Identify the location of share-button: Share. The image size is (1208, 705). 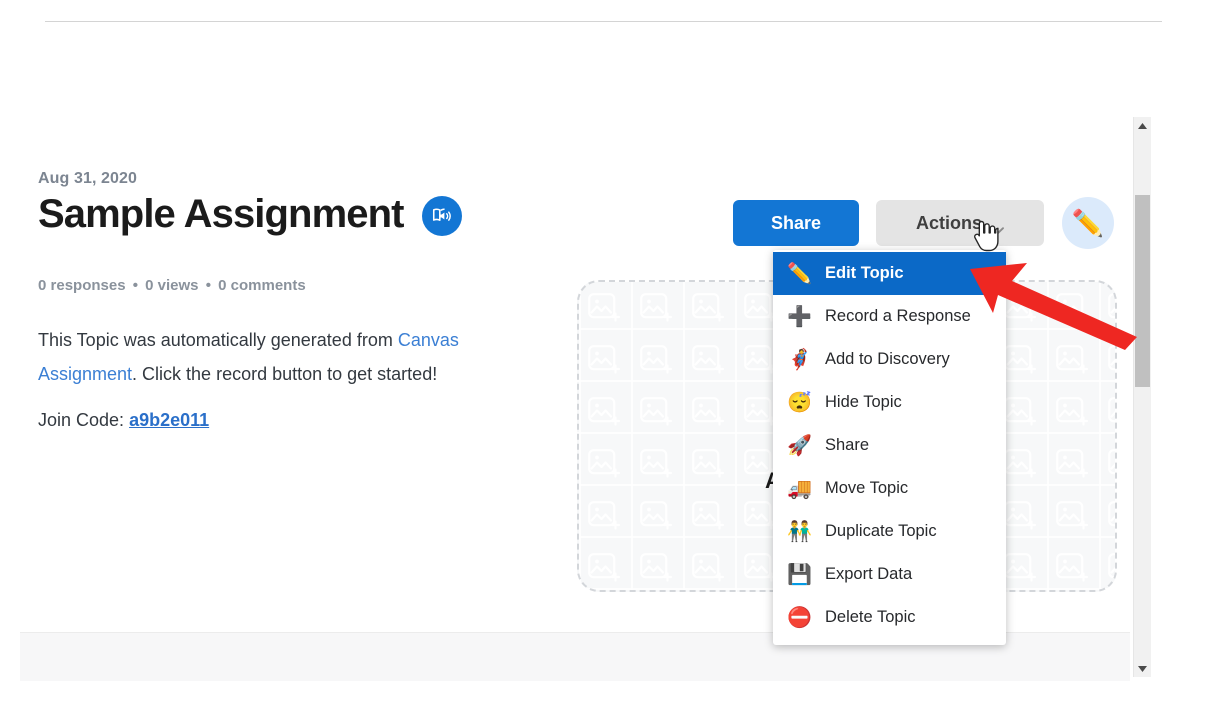
(796, 223).